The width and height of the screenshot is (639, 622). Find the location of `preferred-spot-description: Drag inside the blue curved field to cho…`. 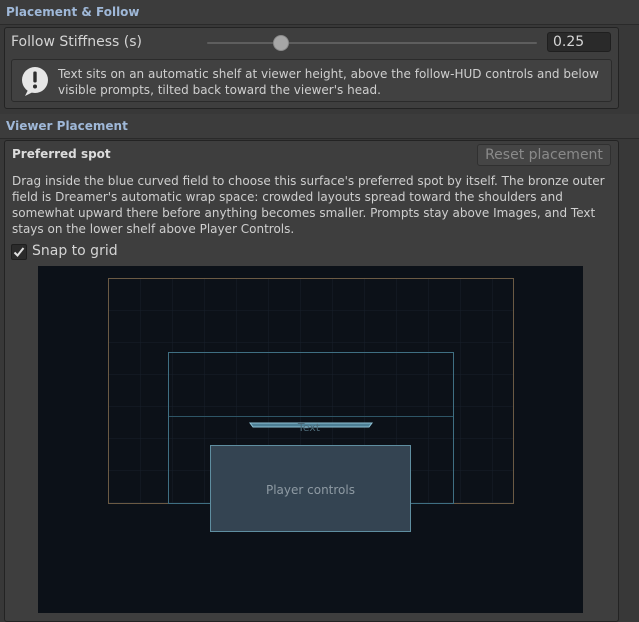

preferred-spot-description: Drag inside the blue curved field to cho… is located at coordinates (308, 205).